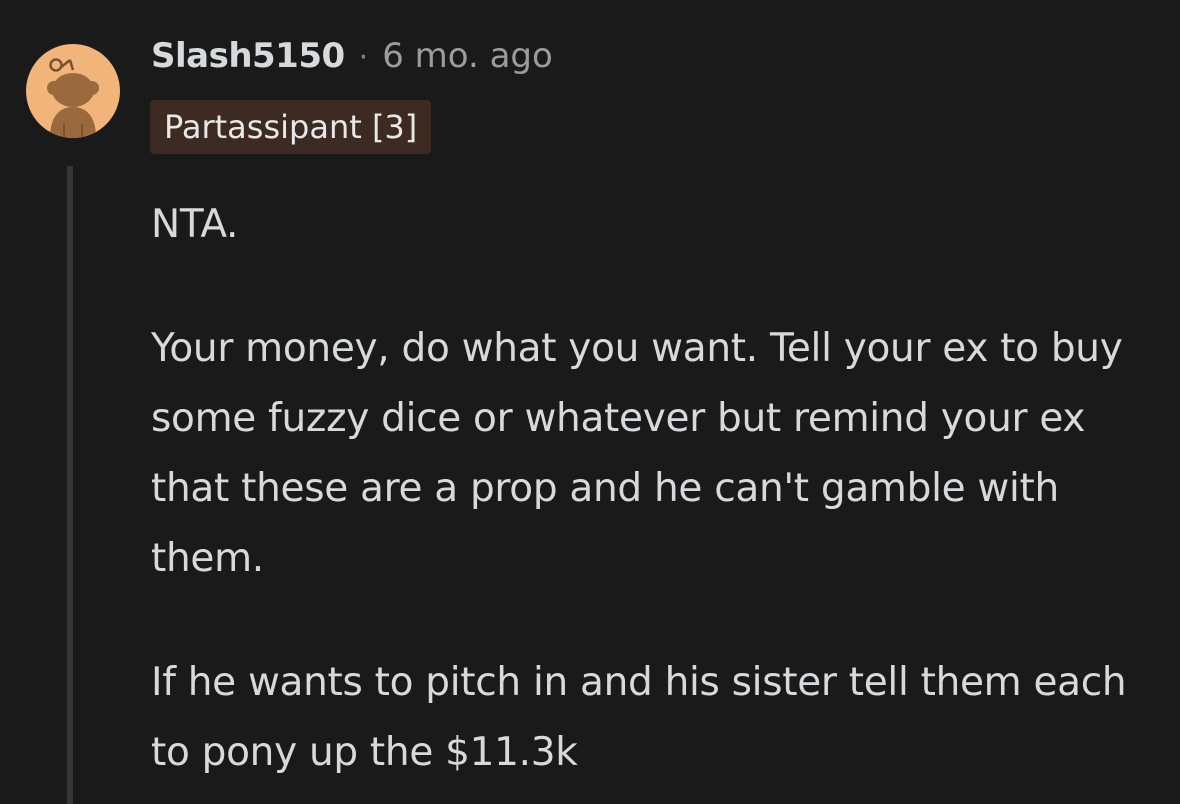  I want to click on snoo-avatar-icon, so click(73, 98).